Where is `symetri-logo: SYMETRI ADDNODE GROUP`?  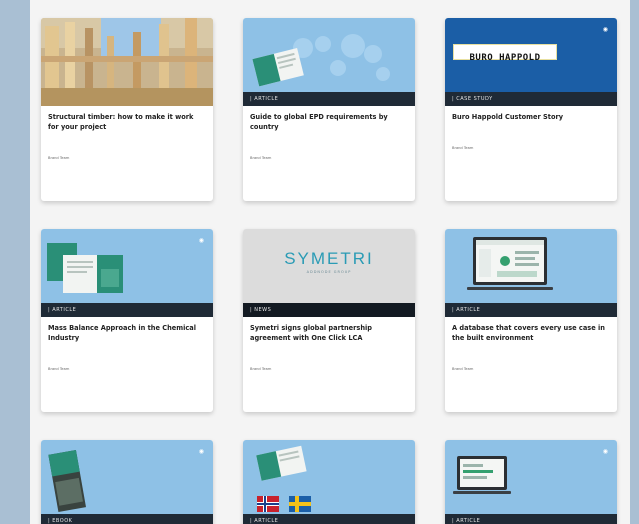 symetri-logo: SYMETRI ADDNODE GROUP is located at coordinates (329, 261).